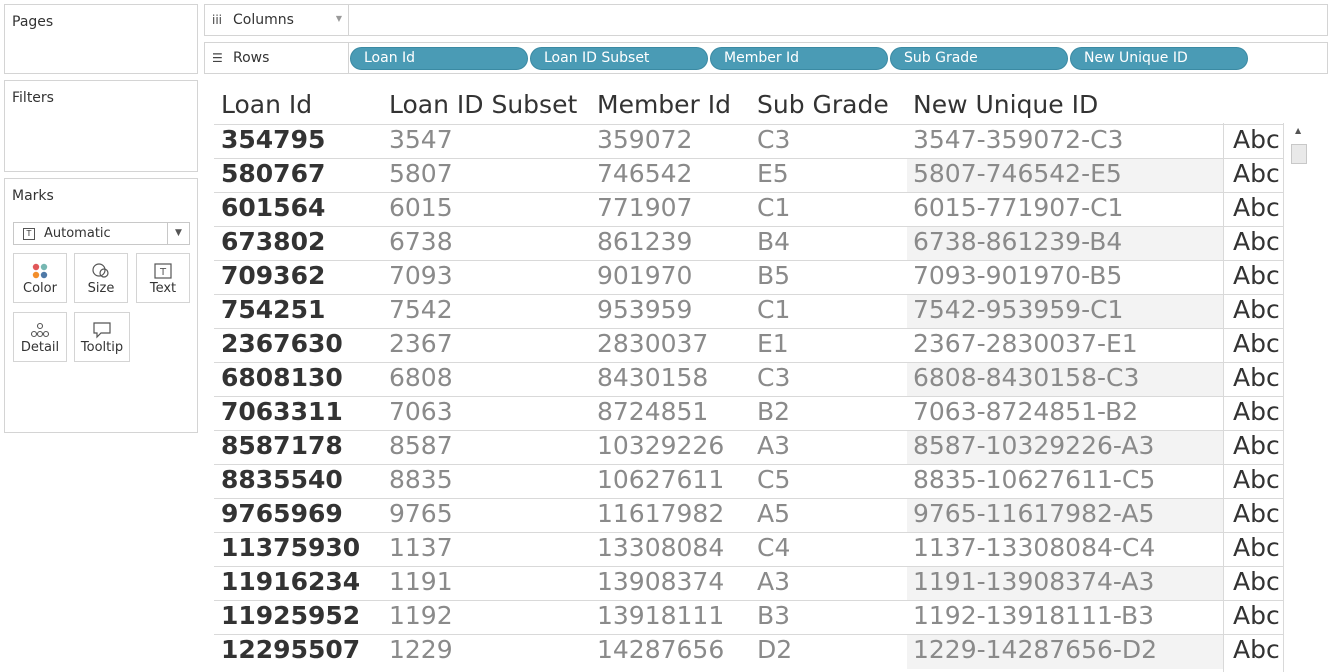 This screenshot has height=672, width=1328. Describe the element at coordinates (773, 343) in the screenshot. I see `sub-grade-cell: E1` at that location.